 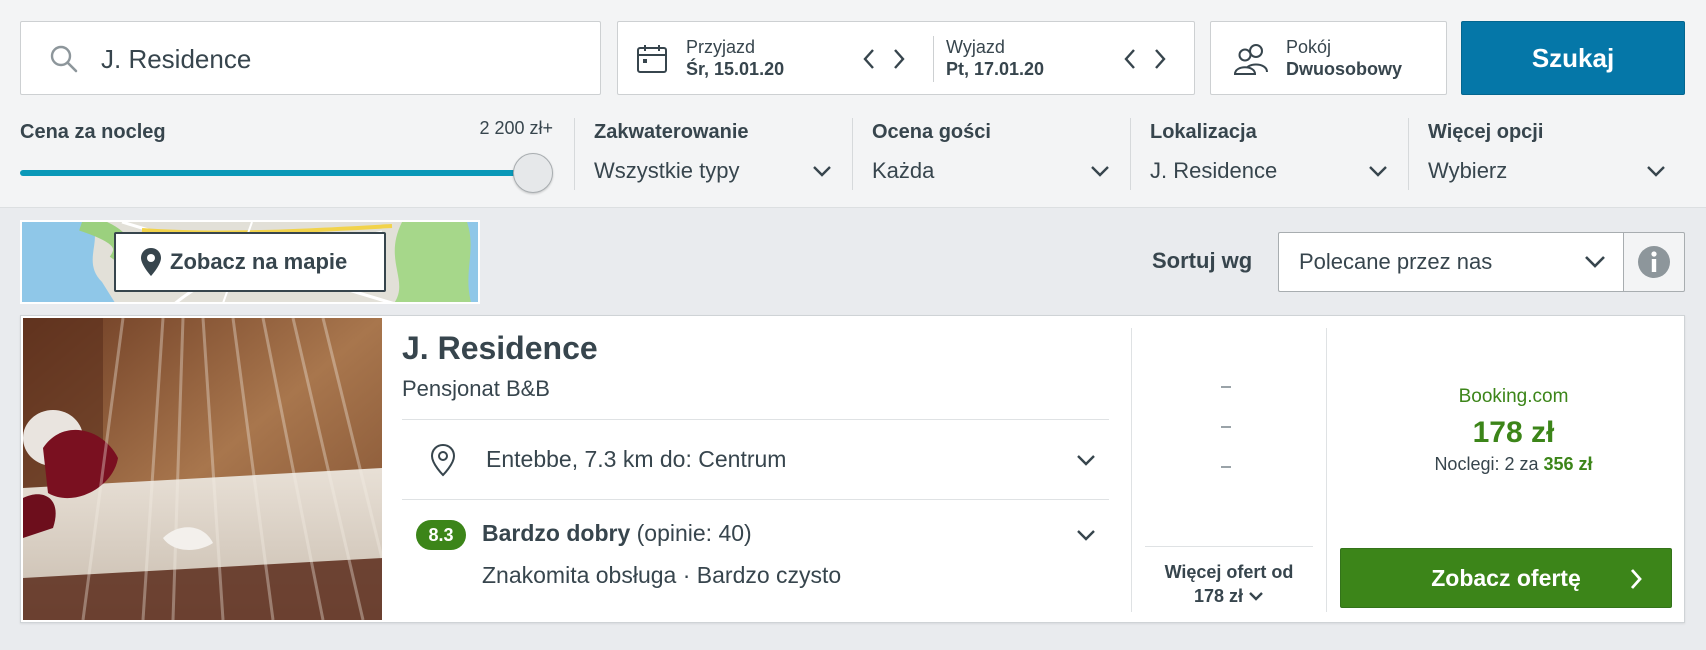 What do you see at coordinates (1203, 132) in the screenshot?
I see `location-filter-label: Lokalizacja` at bounding box center [1203, 132].